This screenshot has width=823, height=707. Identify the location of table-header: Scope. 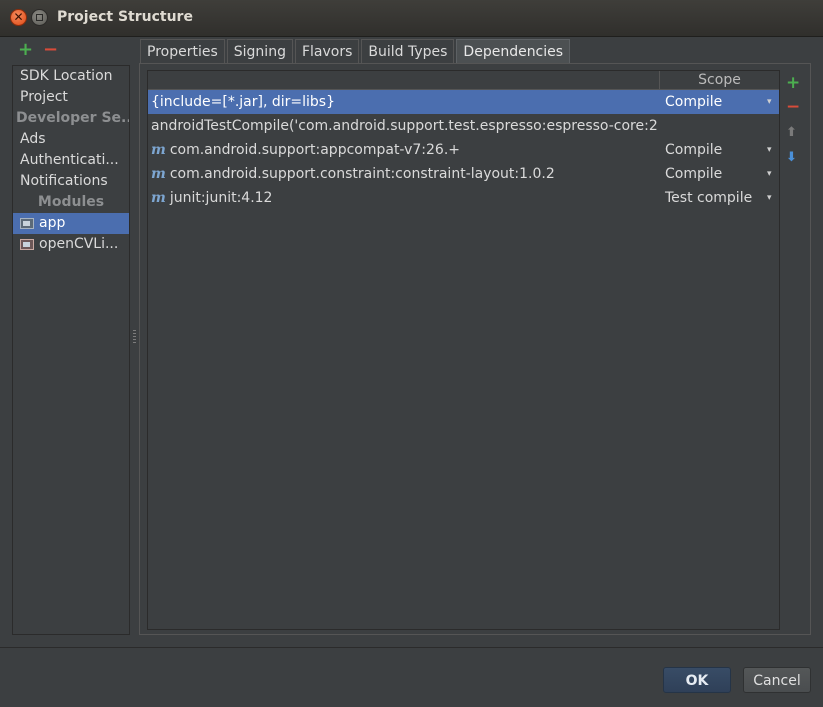
(463, 80).